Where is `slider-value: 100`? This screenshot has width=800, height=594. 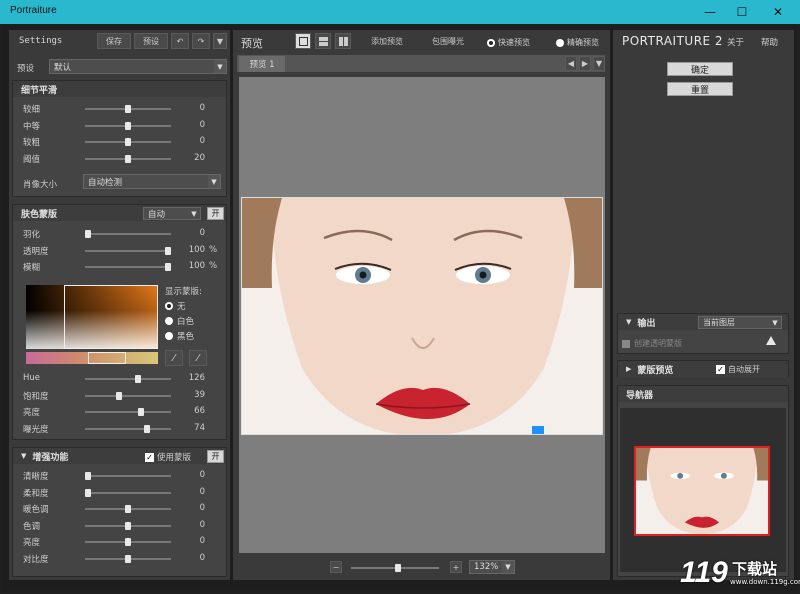 slider-value: 100 is located at coordinates (196, 249).